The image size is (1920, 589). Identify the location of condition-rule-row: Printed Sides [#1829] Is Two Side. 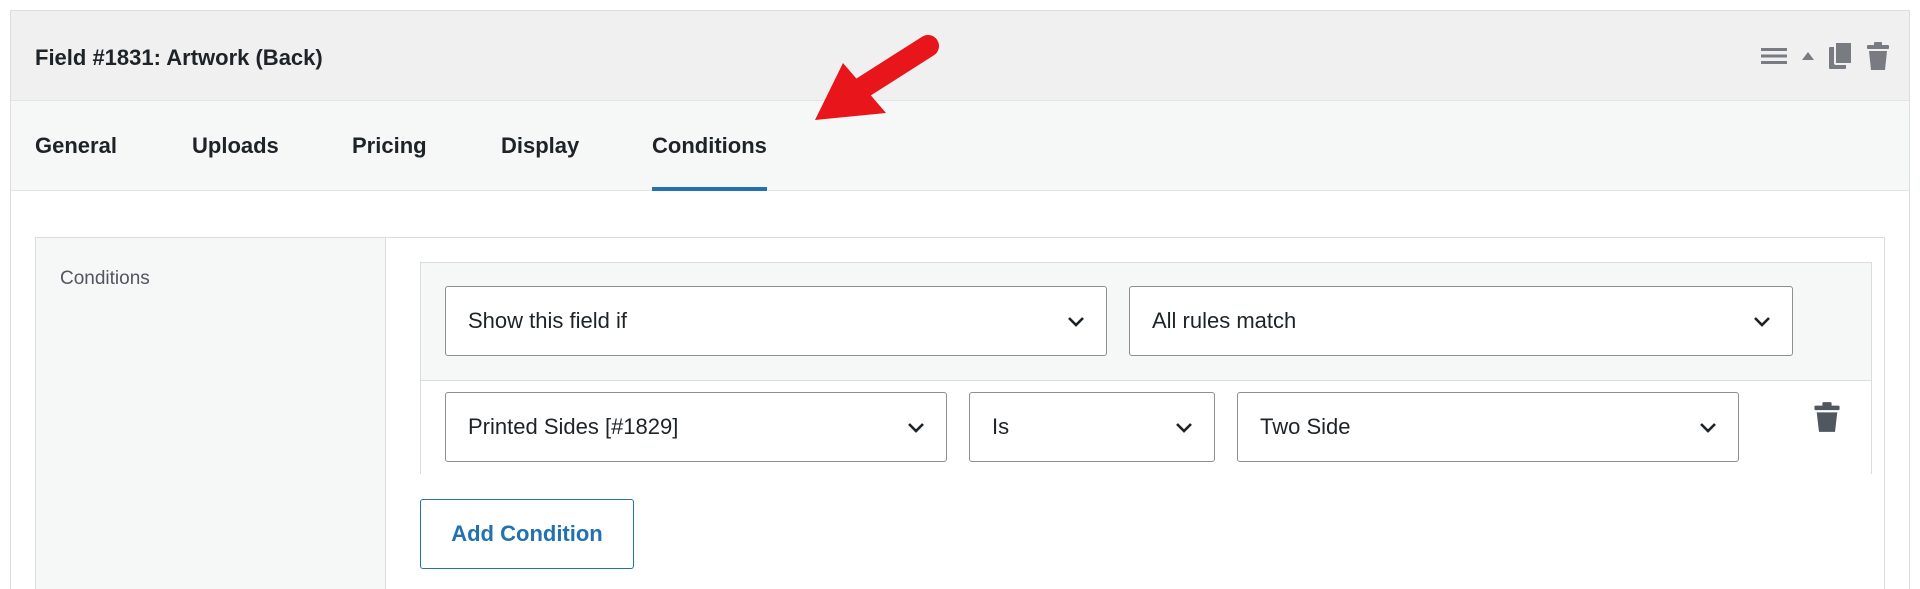
(1146, 428).